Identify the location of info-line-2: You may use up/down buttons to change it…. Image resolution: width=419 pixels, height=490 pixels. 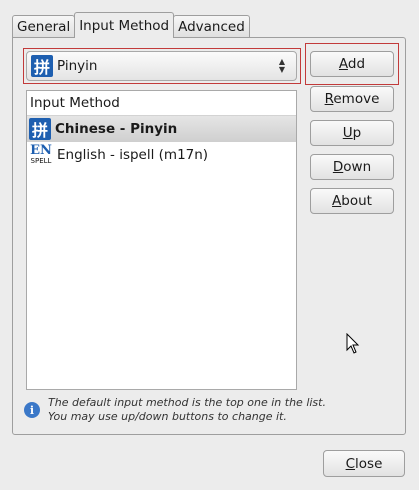
(167, 416).